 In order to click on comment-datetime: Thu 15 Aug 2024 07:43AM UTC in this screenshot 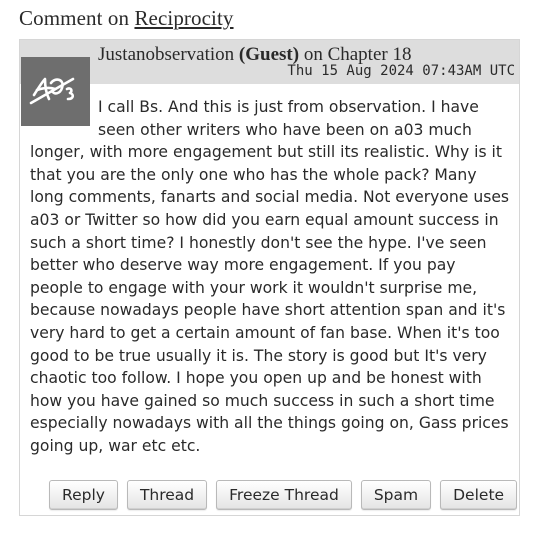, I will do `click(401, 71)`.